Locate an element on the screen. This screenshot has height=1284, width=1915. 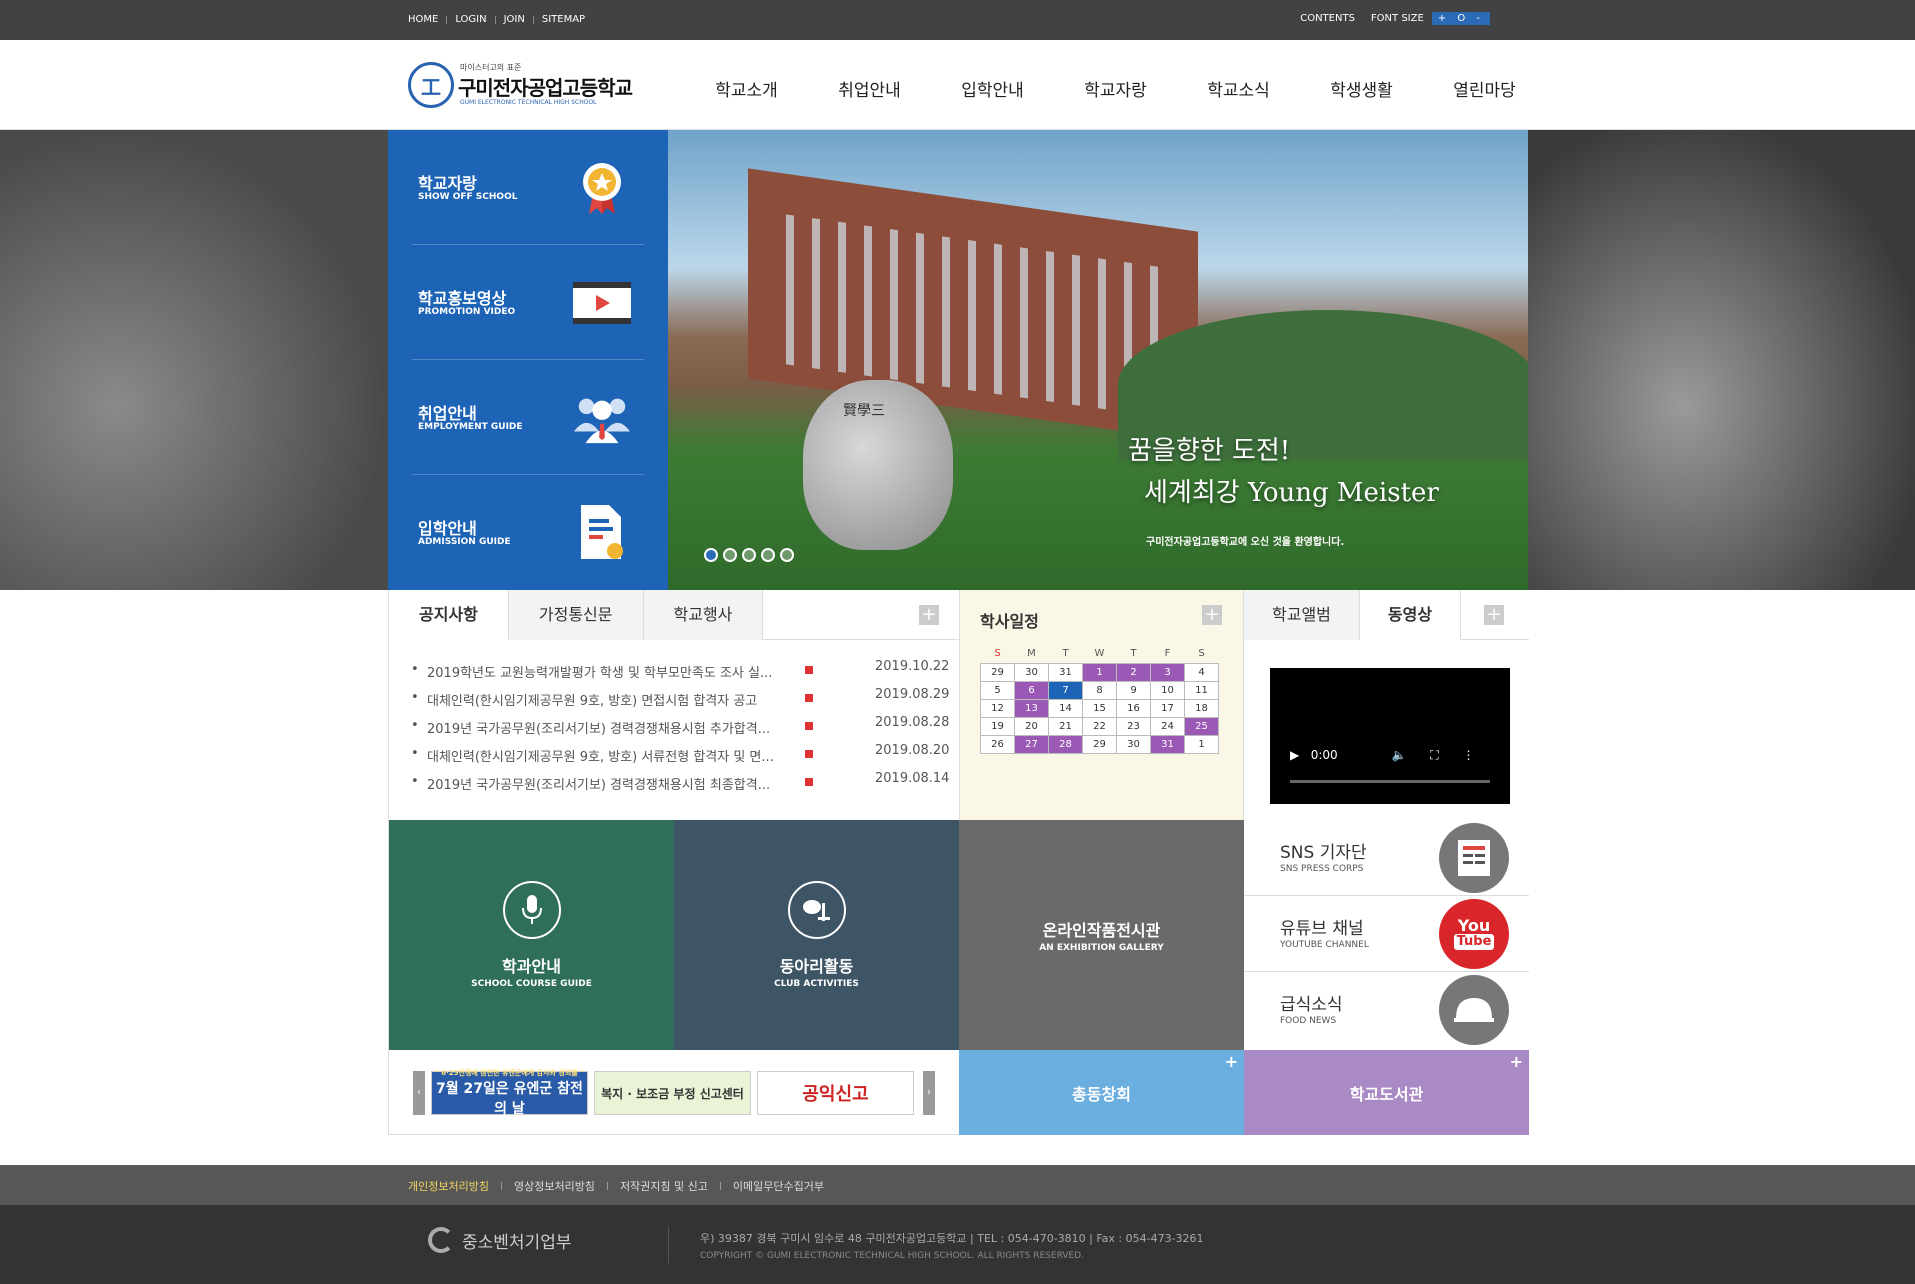
cctv-policy-link: 영상정보처리방침 is located at coordinates (554, 1186).